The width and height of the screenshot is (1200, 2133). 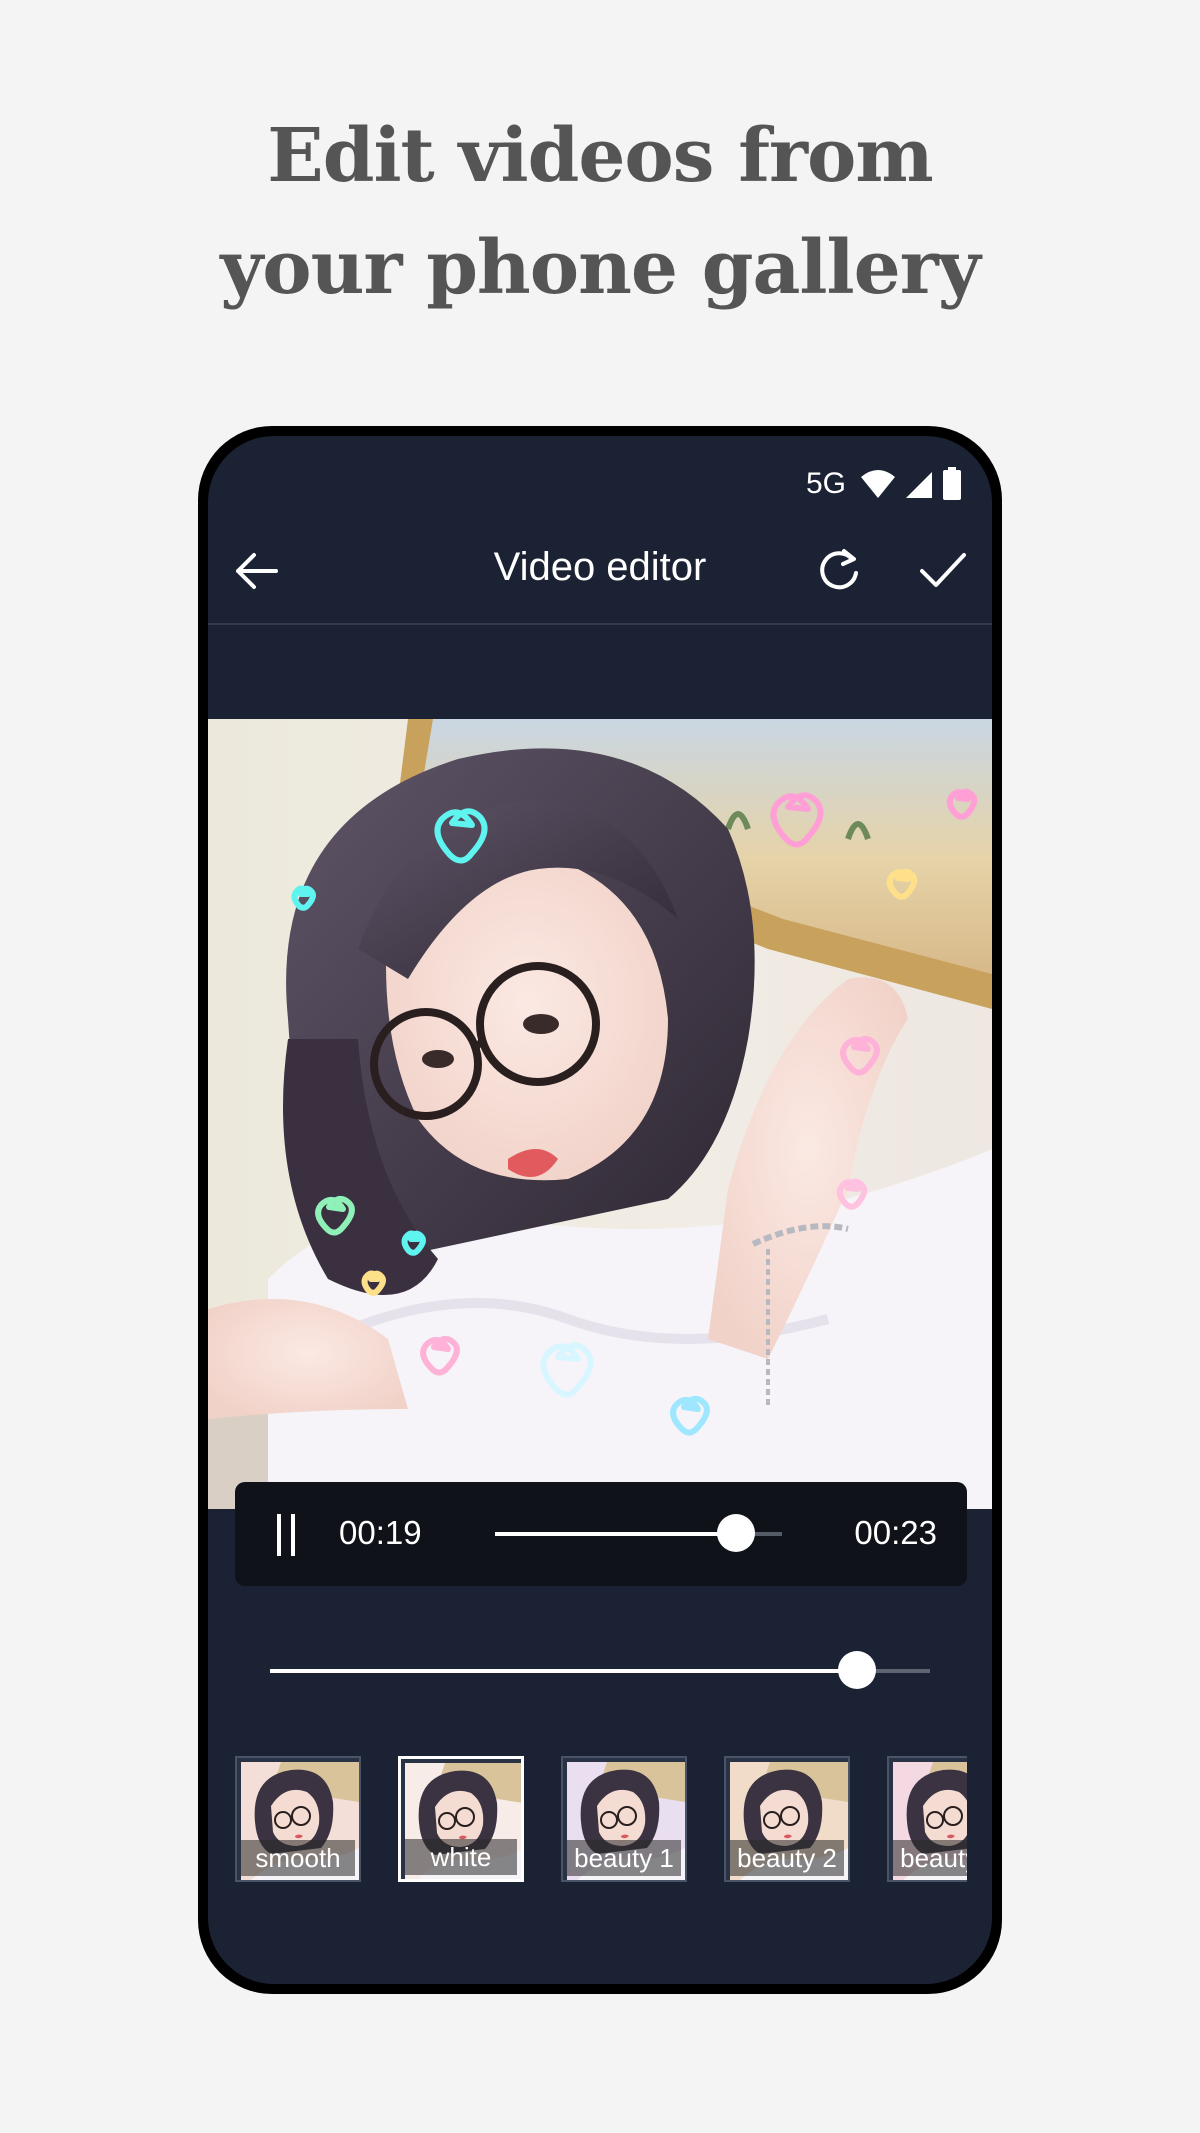 What do you see at coordinates (895, 1532) in the screenshot?
I see `duration-time: 00:23` at bounding box center [895, 1532].